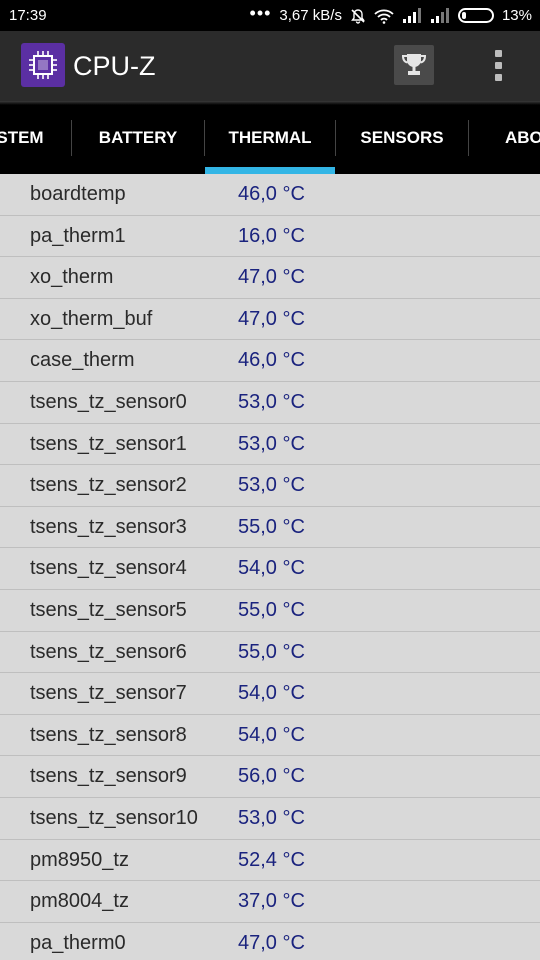  Describe the element at coordinates (78, 194) in the screenshot. I see `sensor-name: boardtemp` at that location.